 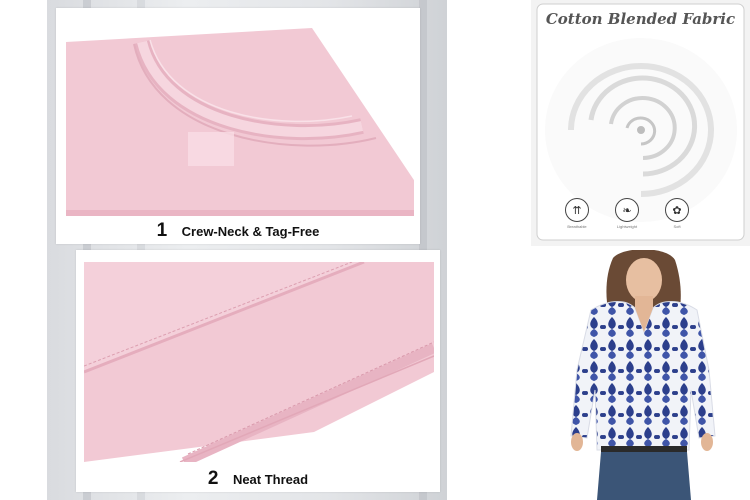 I want to click on lightweight-icon: ❧, so click(x=627, y=210).